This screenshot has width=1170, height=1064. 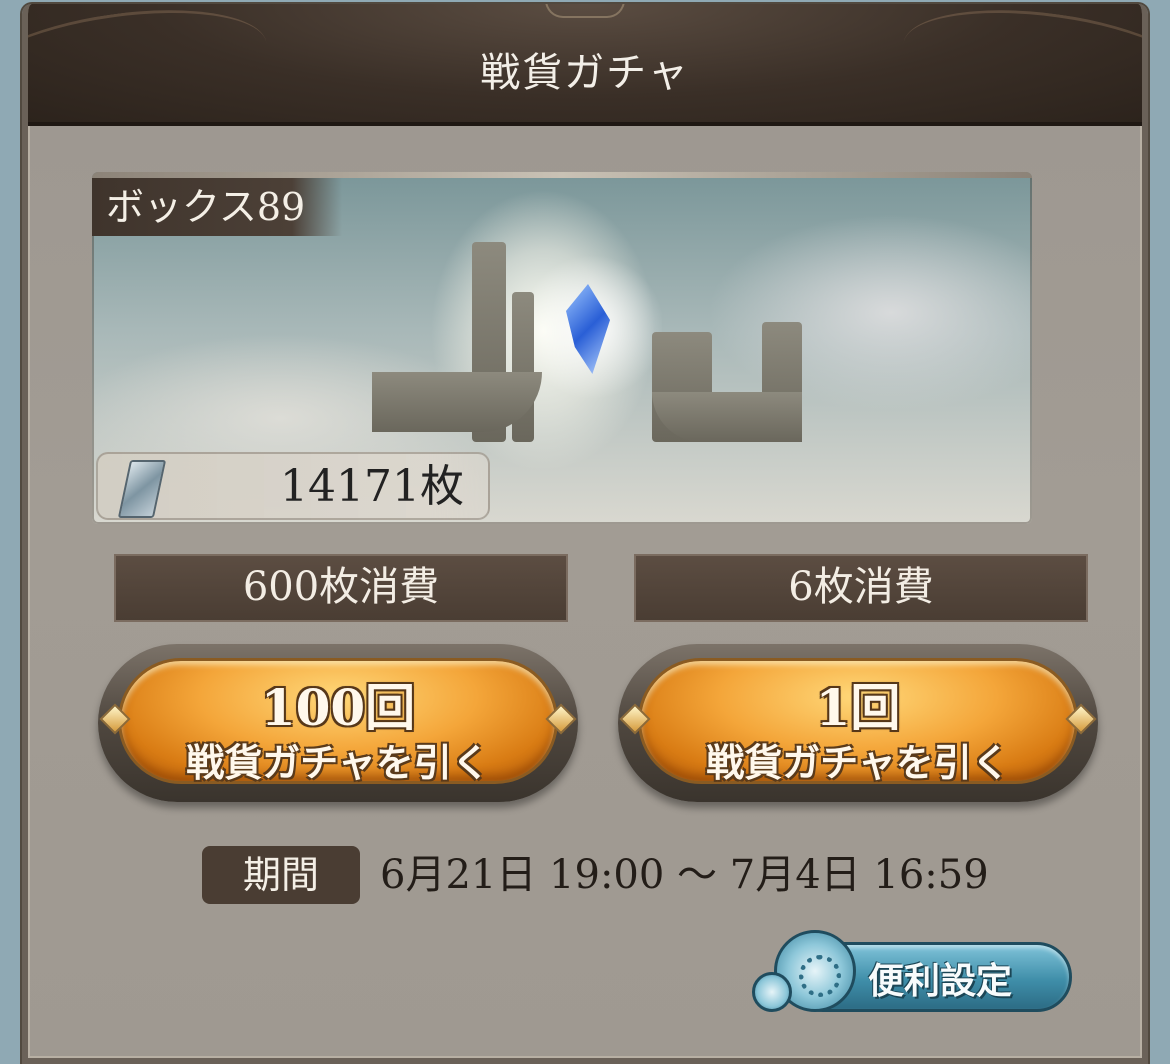 I want to click on draw-1-count: 1回, so click(x=858, y=707).